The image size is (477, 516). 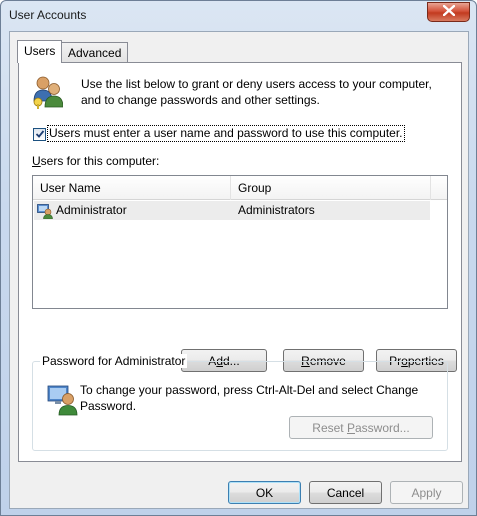 I want to click on admin-user-icon, so click(x=45, y=211).